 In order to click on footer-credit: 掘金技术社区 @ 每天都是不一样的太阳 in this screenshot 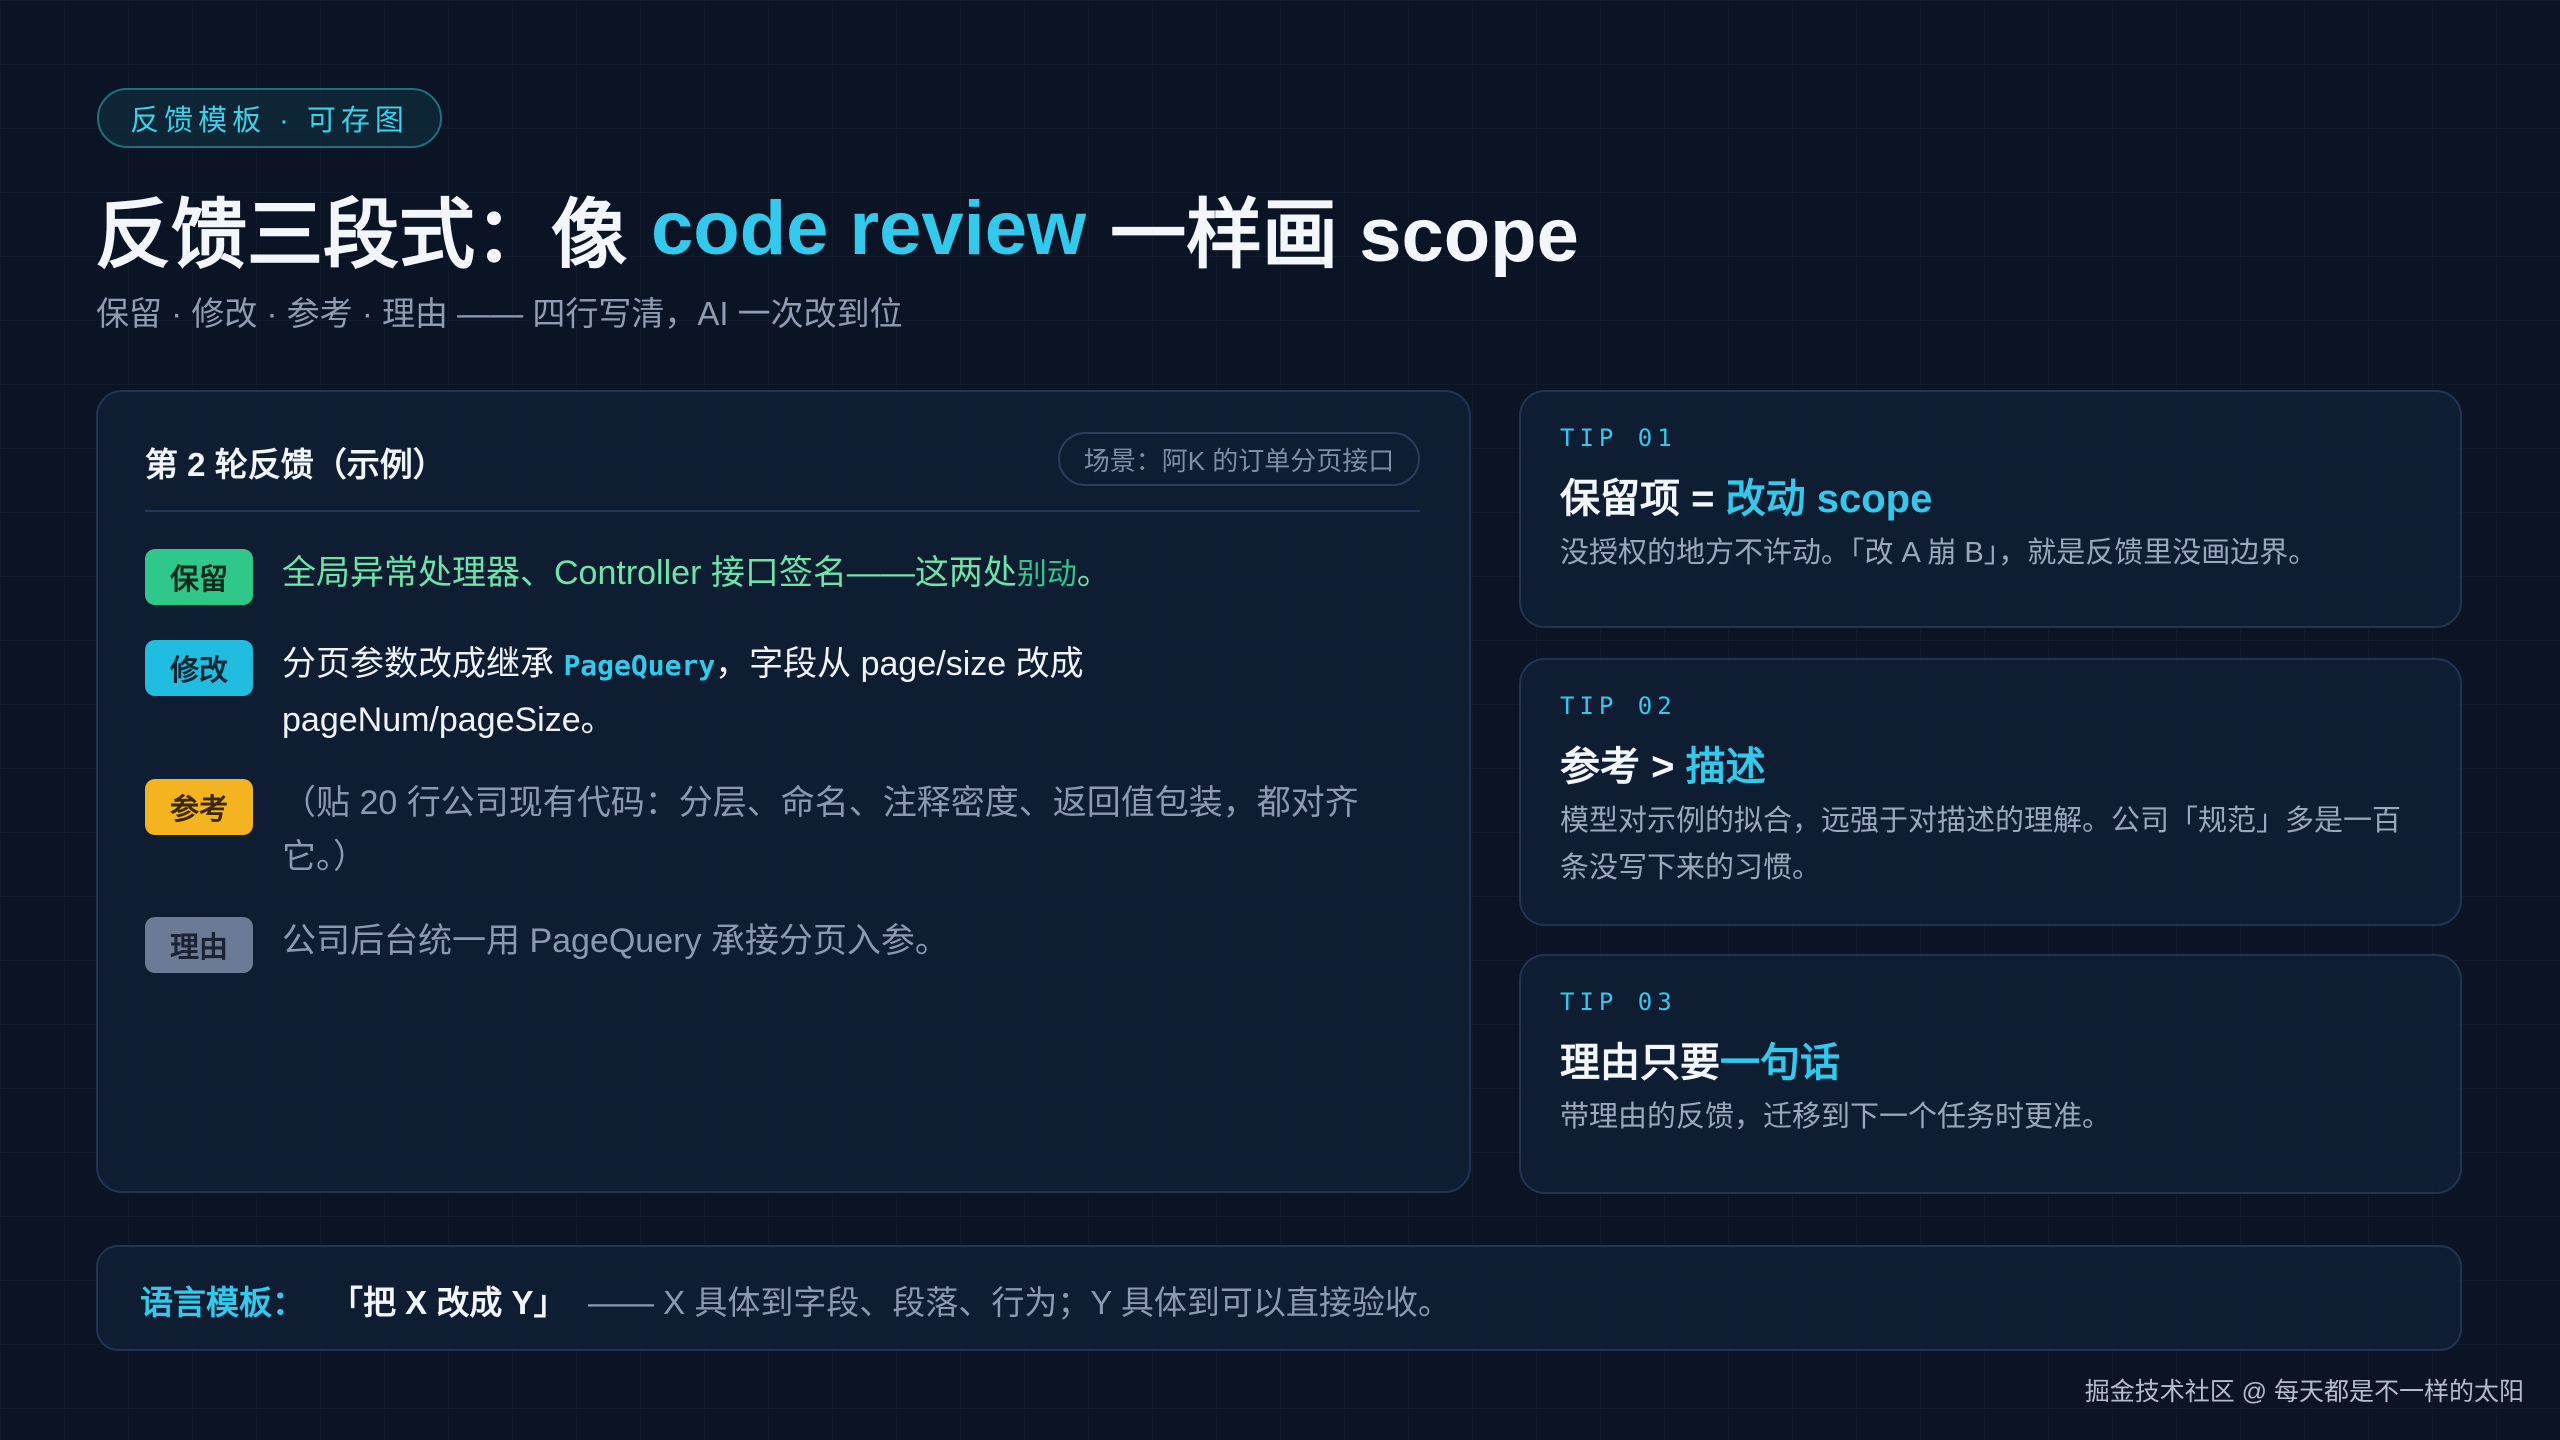, I will do `click(2304, 1392)`.